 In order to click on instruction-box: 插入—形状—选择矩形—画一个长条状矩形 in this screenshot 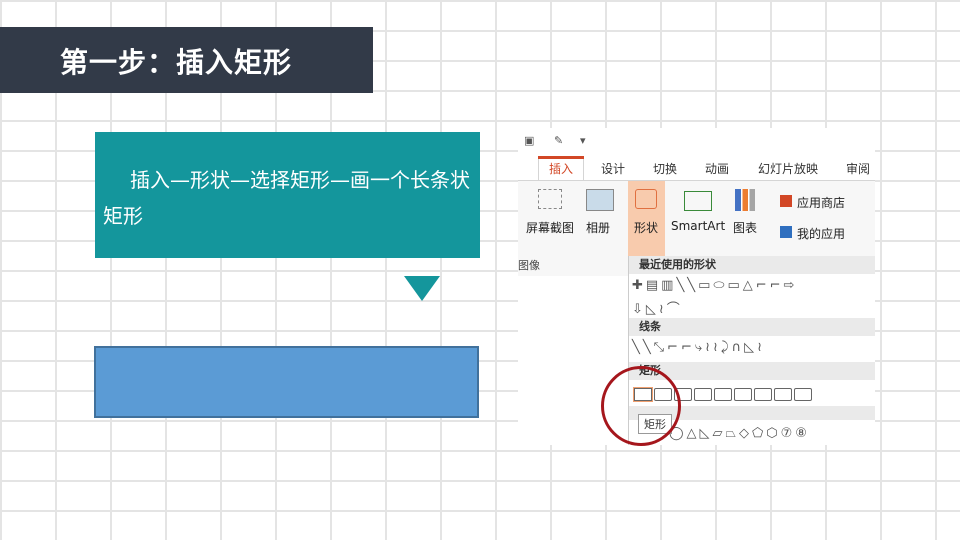, I will do `click(287, 195)`.